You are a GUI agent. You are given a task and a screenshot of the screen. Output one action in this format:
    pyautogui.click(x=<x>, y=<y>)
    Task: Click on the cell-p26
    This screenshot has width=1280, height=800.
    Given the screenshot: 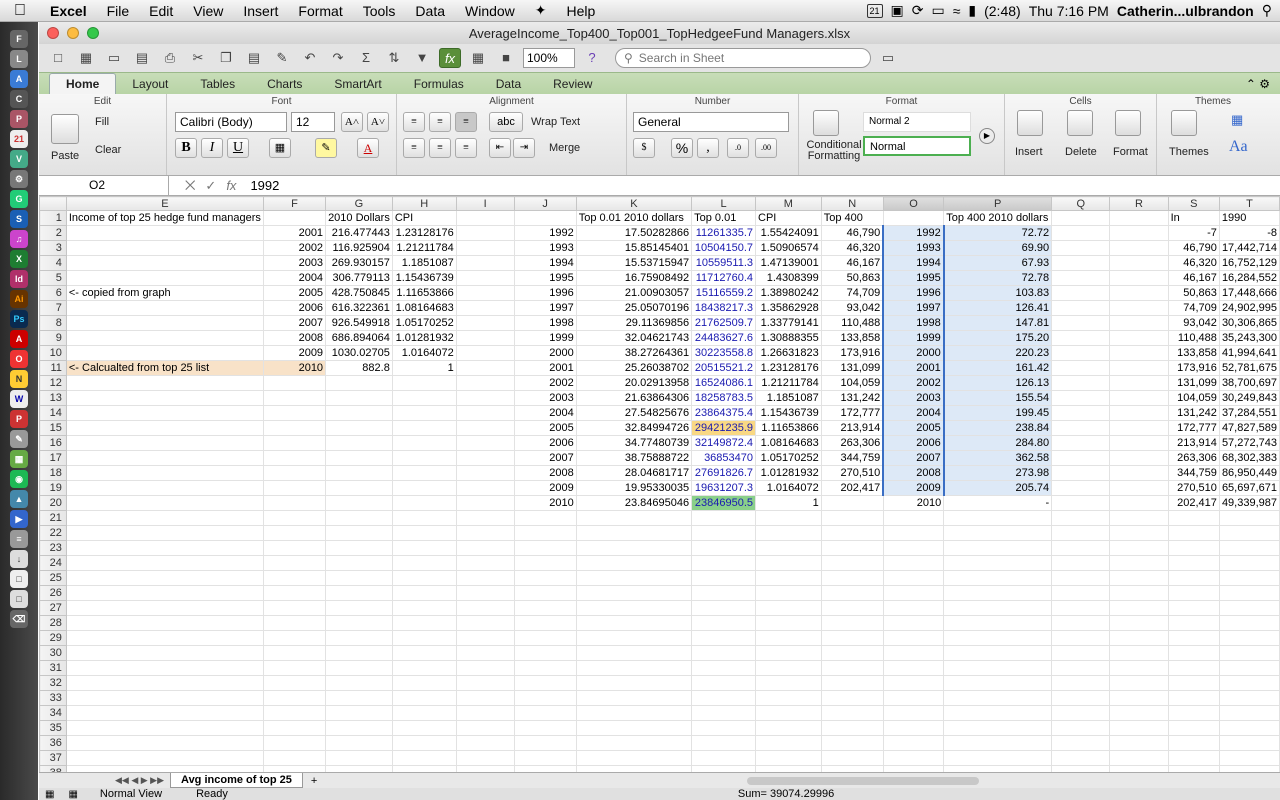 What is the action you would take?
    pyautogui.click(x=998, y=593)
    